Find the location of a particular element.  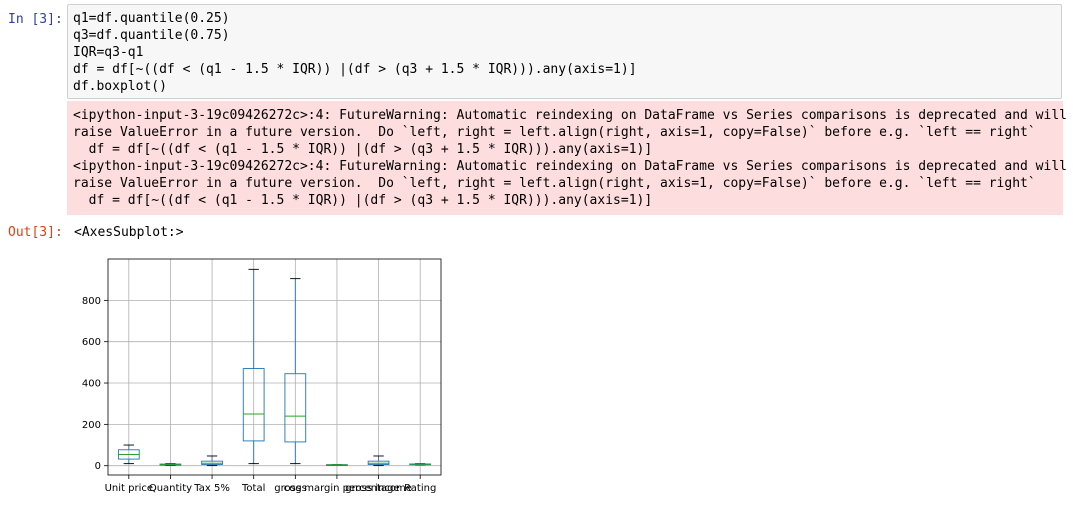

input-prompt: In [3]: is located at coordinates (35, 19).